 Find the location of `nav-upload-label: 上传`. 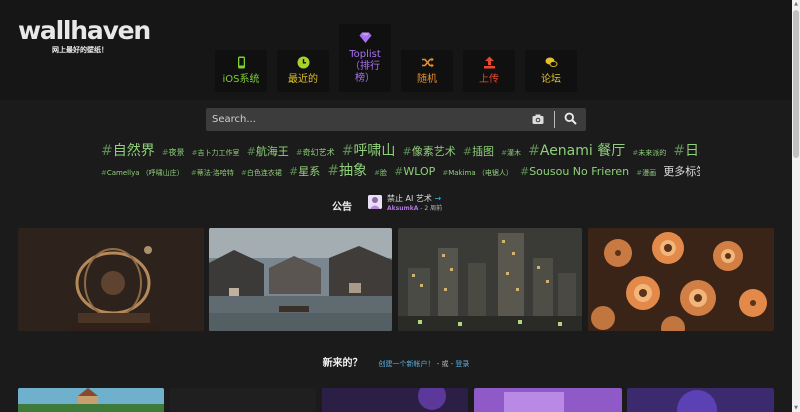

nav-upload-label: 上传 is located at coordinates (489, 79).